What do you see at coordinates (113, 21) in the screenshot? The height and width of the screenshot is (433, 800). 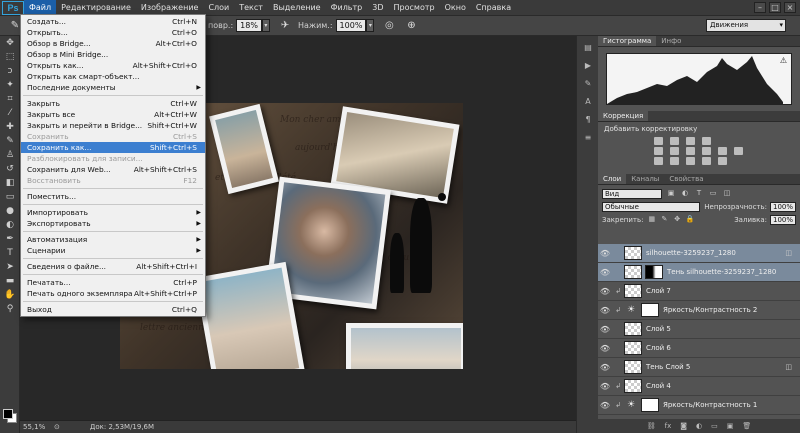 I see `file-menu-item: Создать... Ctrl+N` at bounding box center [113, 21].